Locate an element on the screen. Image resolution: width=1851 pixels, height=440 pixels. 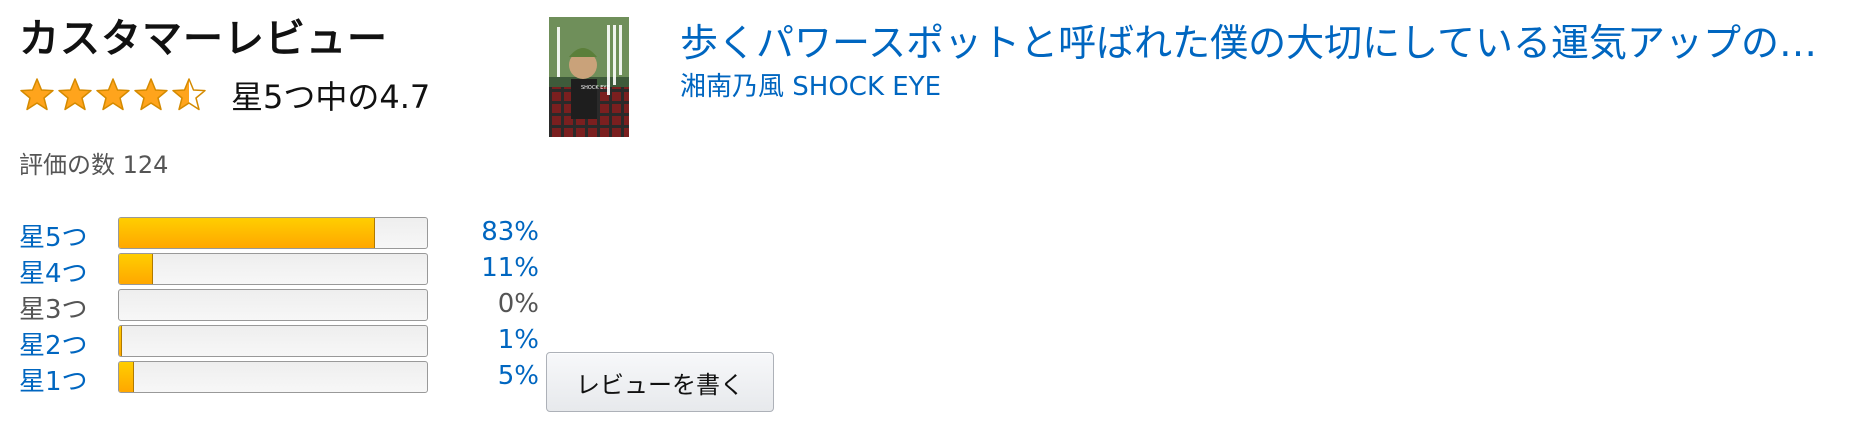
histogram-row-2-star: 星2つ 1% is located at coordinates (279, 342).